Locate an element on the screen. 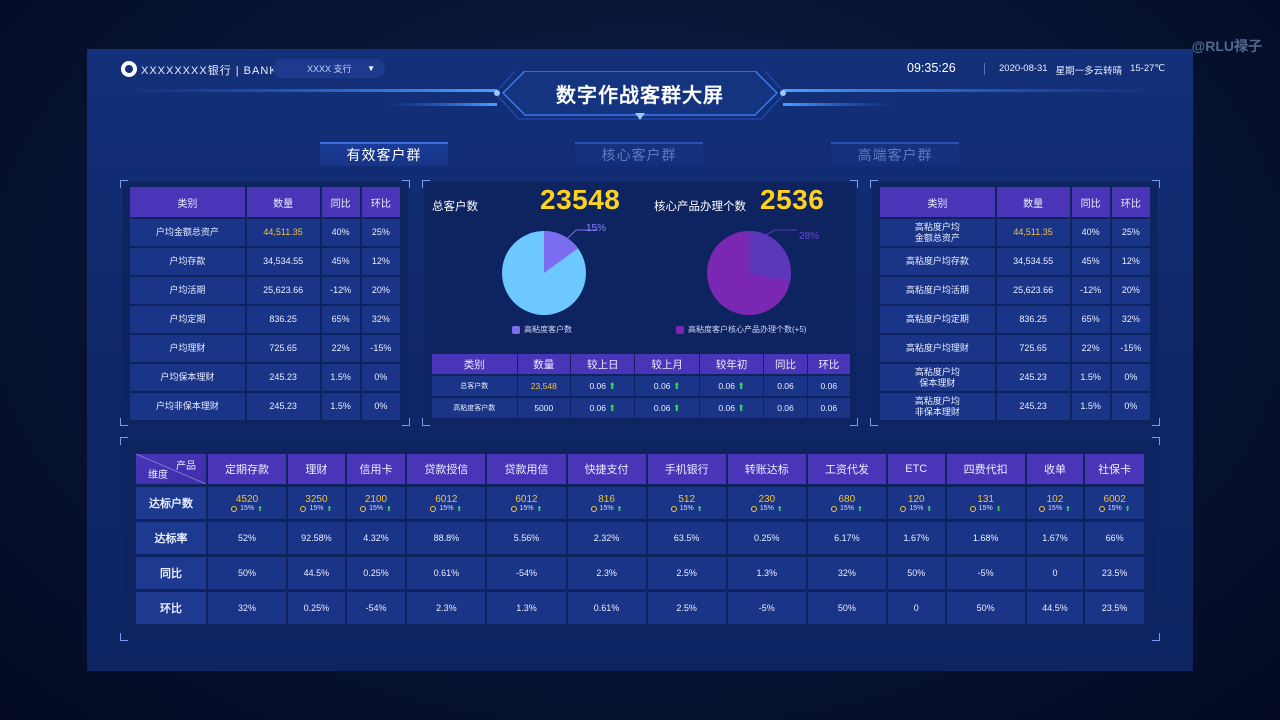 The image size is (1280, 720). table-row: 高粘度户均 非保本理财 245.23 1.5% 0% is located at coordinates (1015, 406).